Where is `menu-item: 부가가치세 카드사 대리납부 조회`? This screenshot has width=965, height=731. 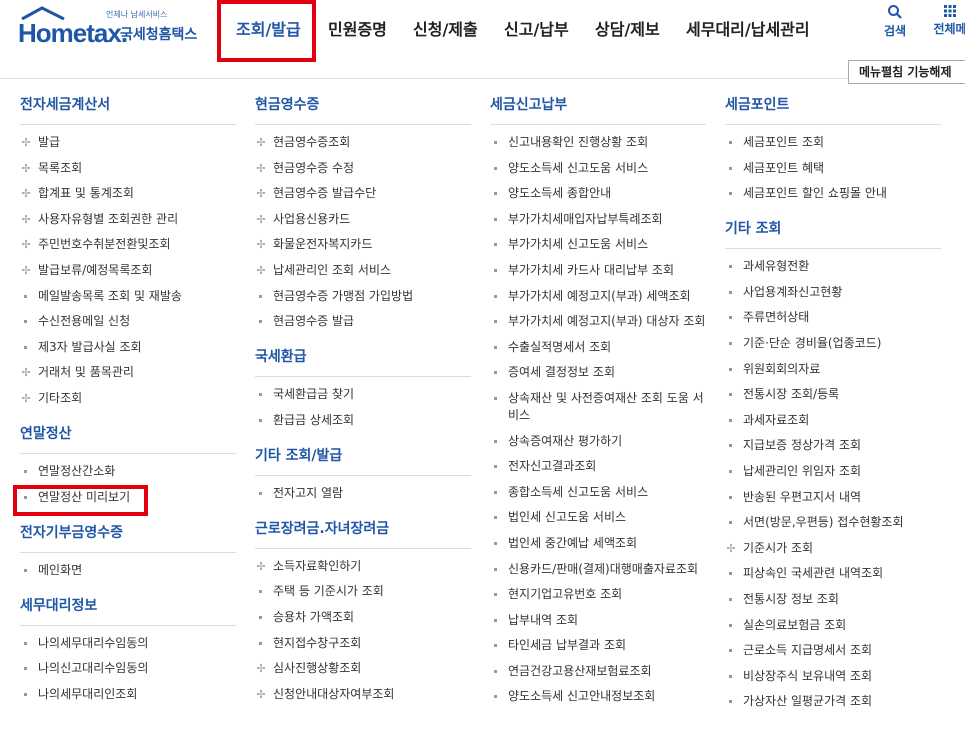
menu-item: 부가가치세 카드사 대리납부 조회 is located at coordinates (598, 270).